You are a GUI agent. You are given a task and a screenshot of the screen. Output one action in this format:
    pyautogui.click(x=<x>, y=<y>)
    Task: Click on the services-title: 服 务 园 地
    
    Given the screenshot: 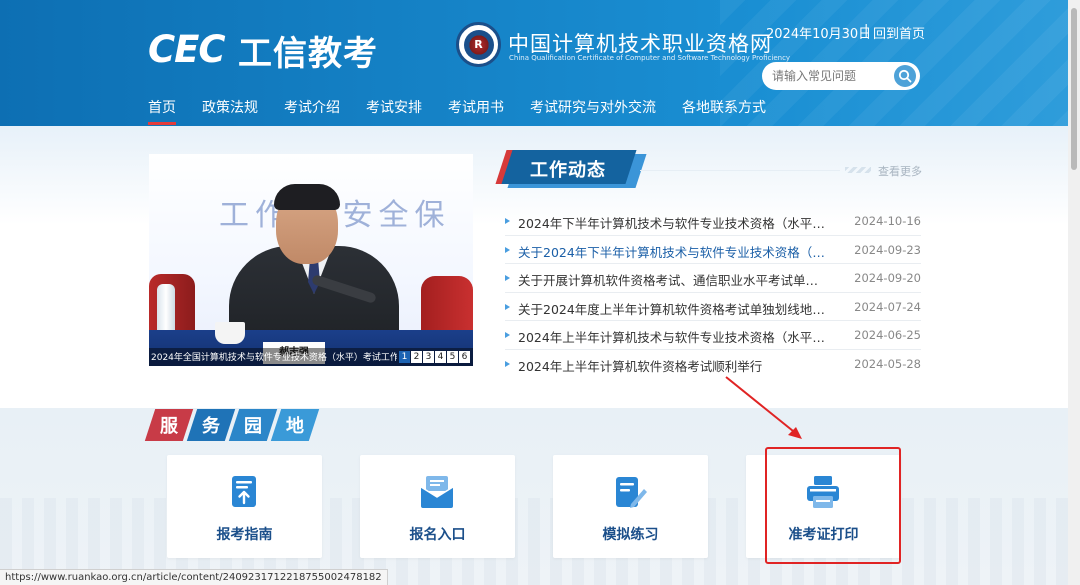 What is the action you would take?
    pyautogui.click(x=232, y=425)
    